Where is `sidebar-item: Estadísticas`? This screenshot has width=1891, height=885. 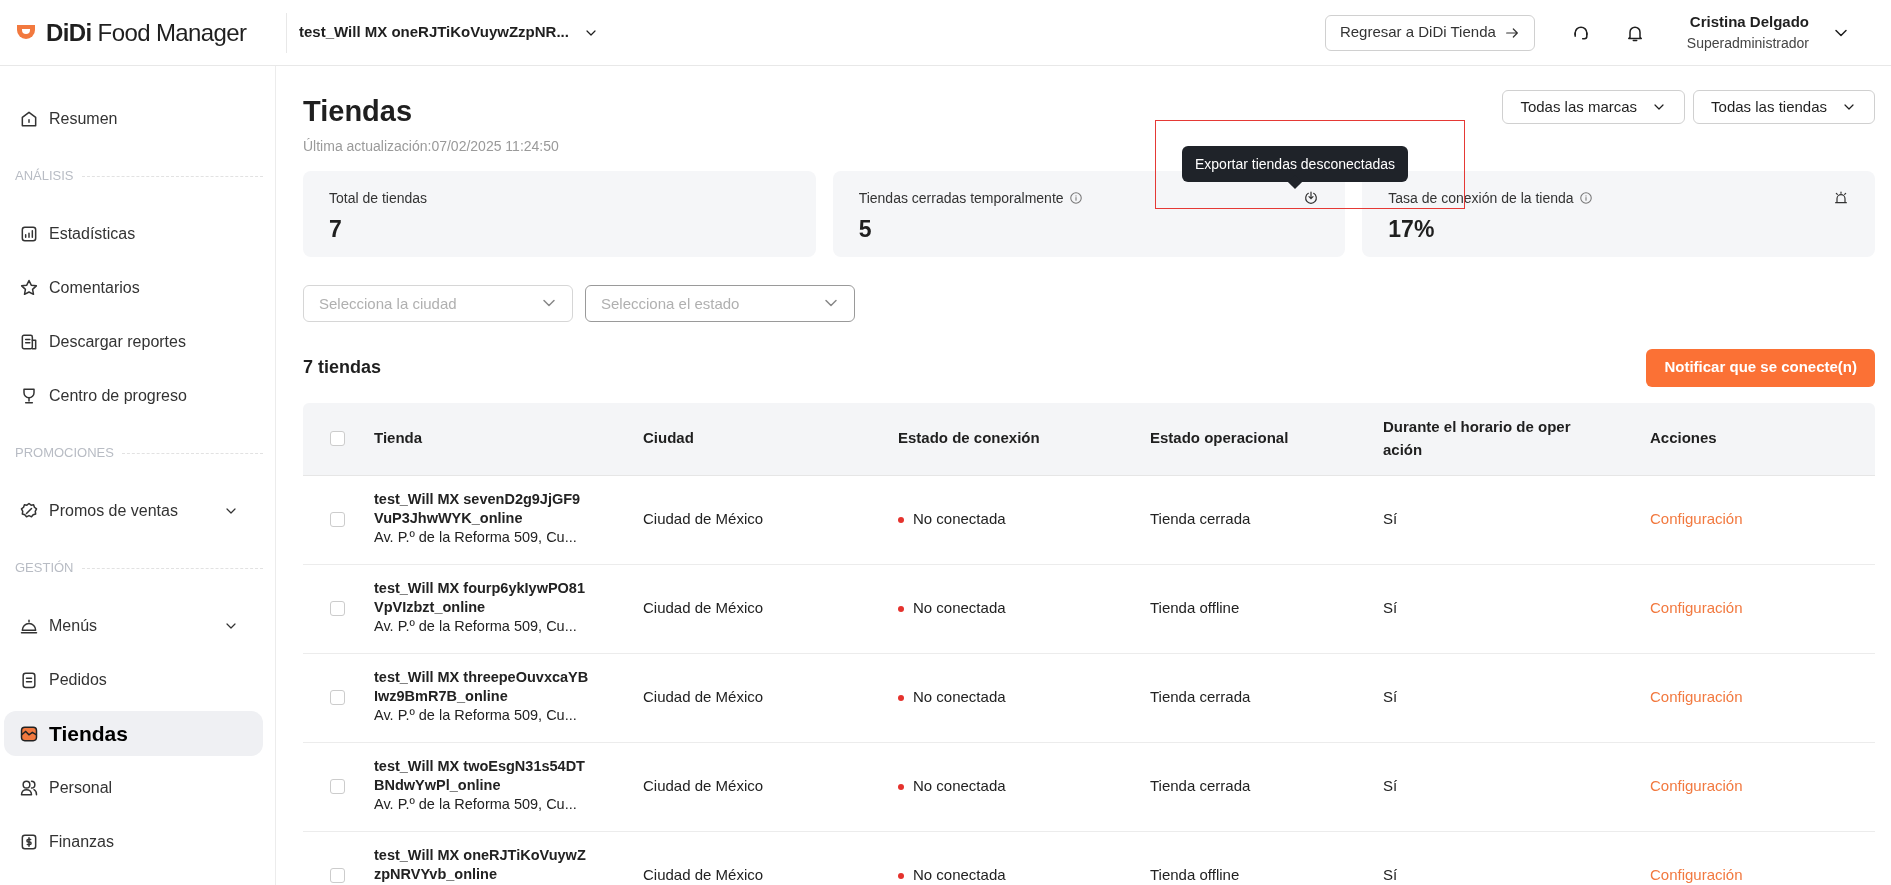
sidebar-item: Estadísticas is located at coordinates (133, 233).